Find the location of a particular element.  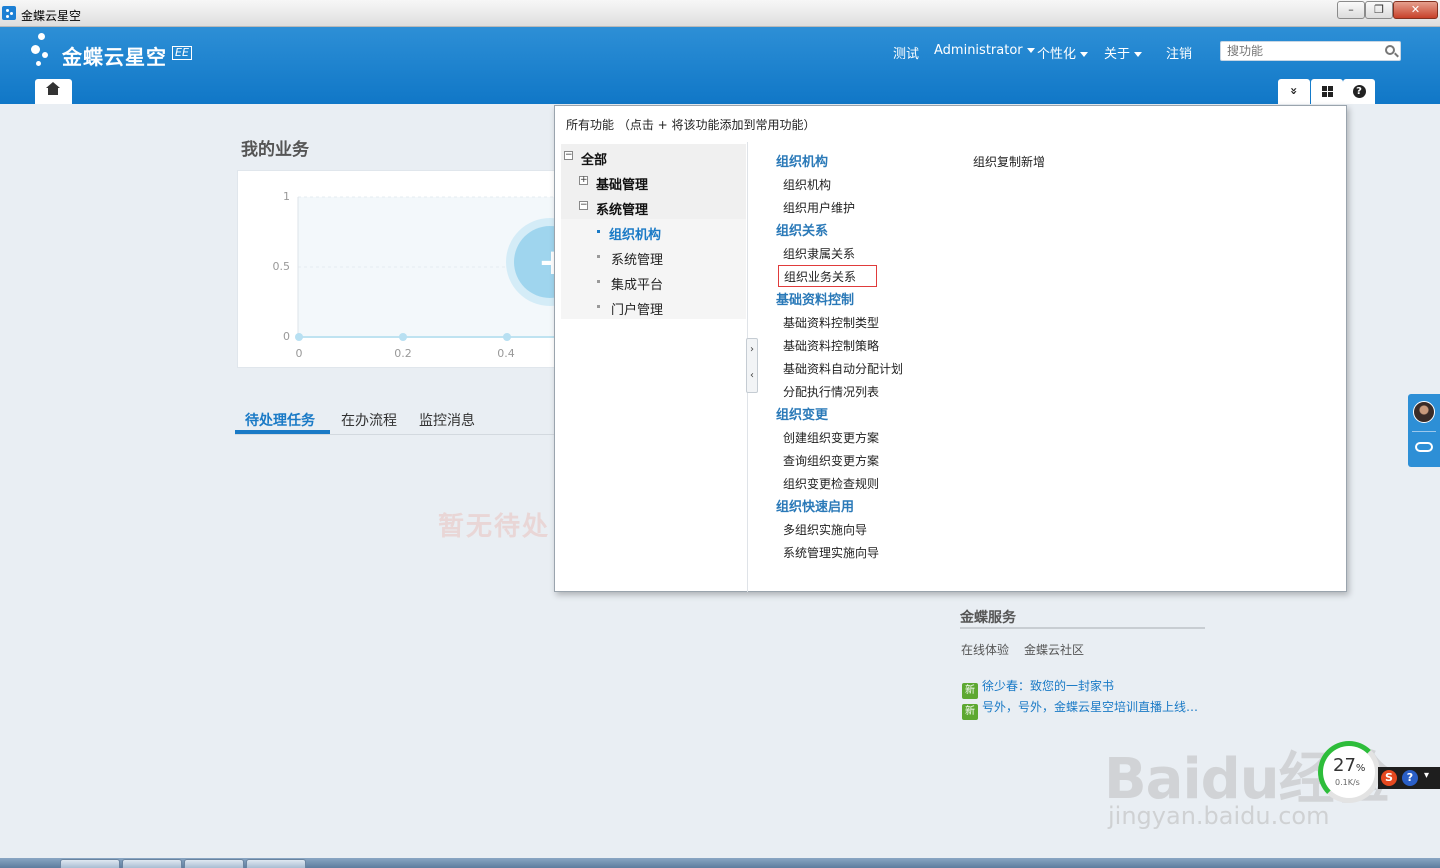

function-item: 组织隶属关系 is located at coordinates (819, 253).